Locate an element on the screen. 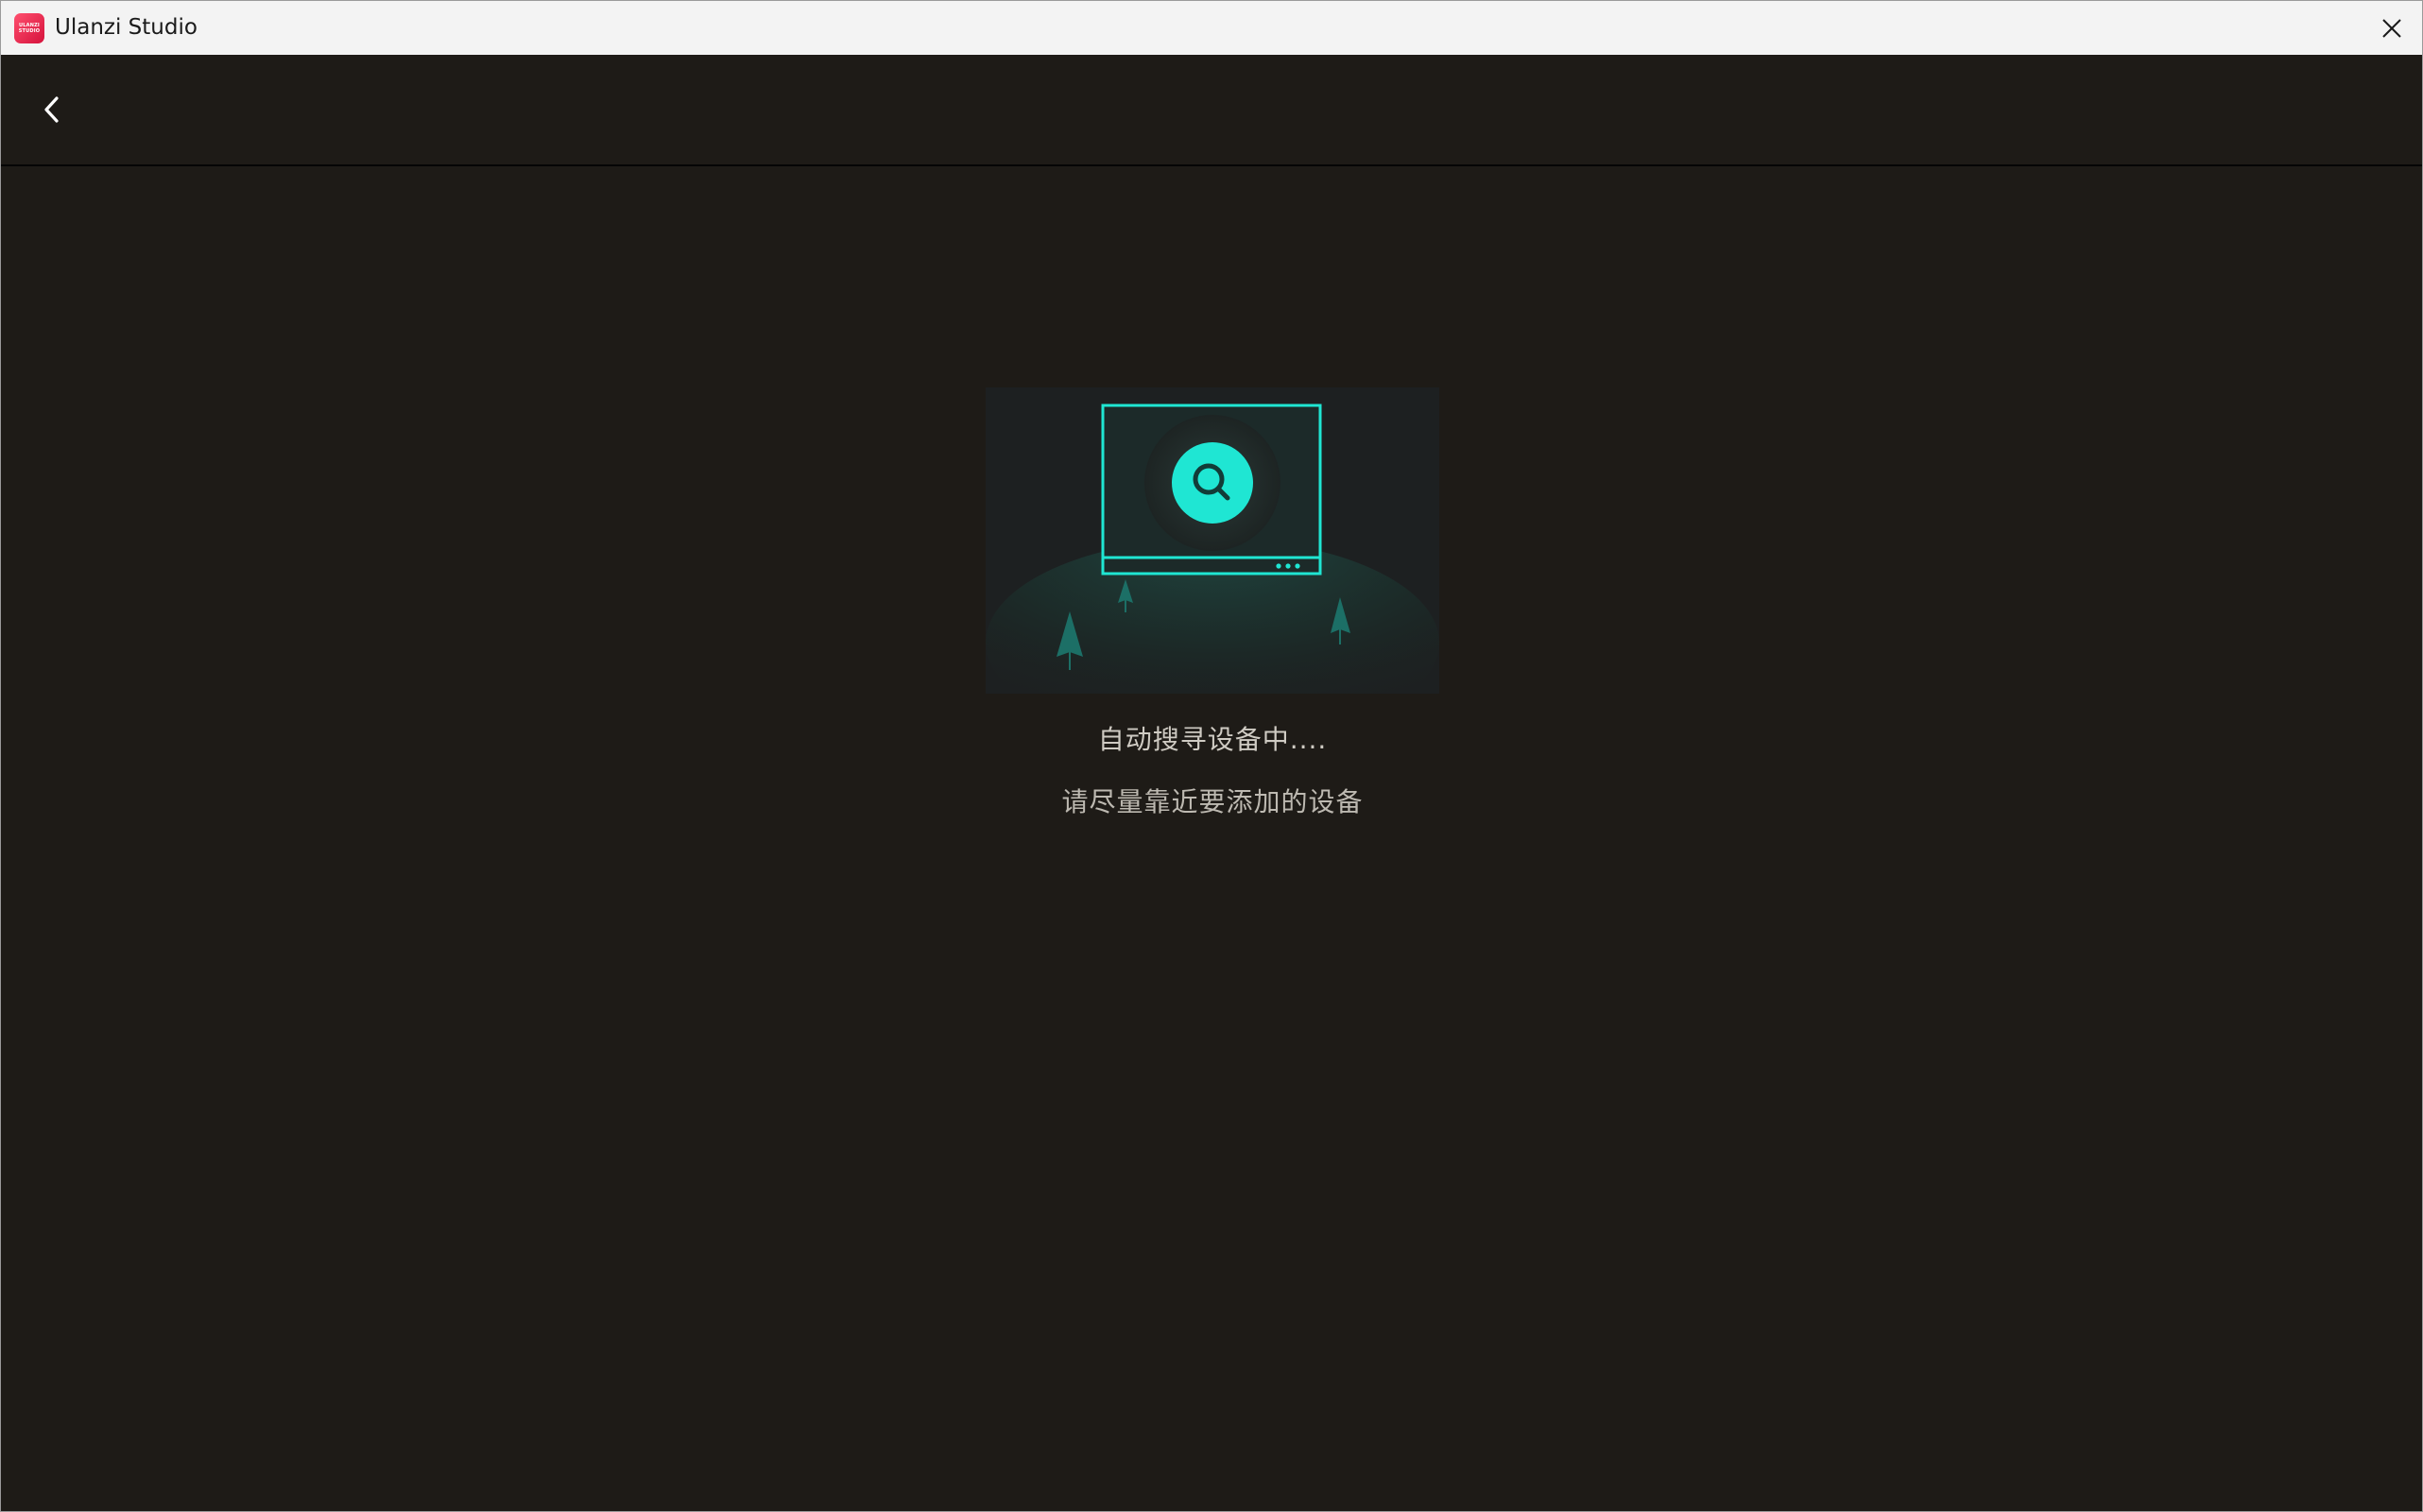 The image size is (2423, 1512). chevron-left-icon is located at coordinates (51, 109).